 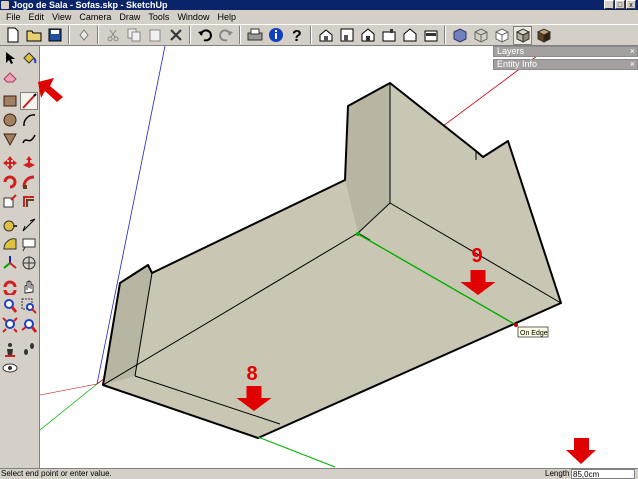 What do you see at coordinates (5, 5) in the screenshot?
I see `sketchup-app-icon` at bounding box center [5, 5].